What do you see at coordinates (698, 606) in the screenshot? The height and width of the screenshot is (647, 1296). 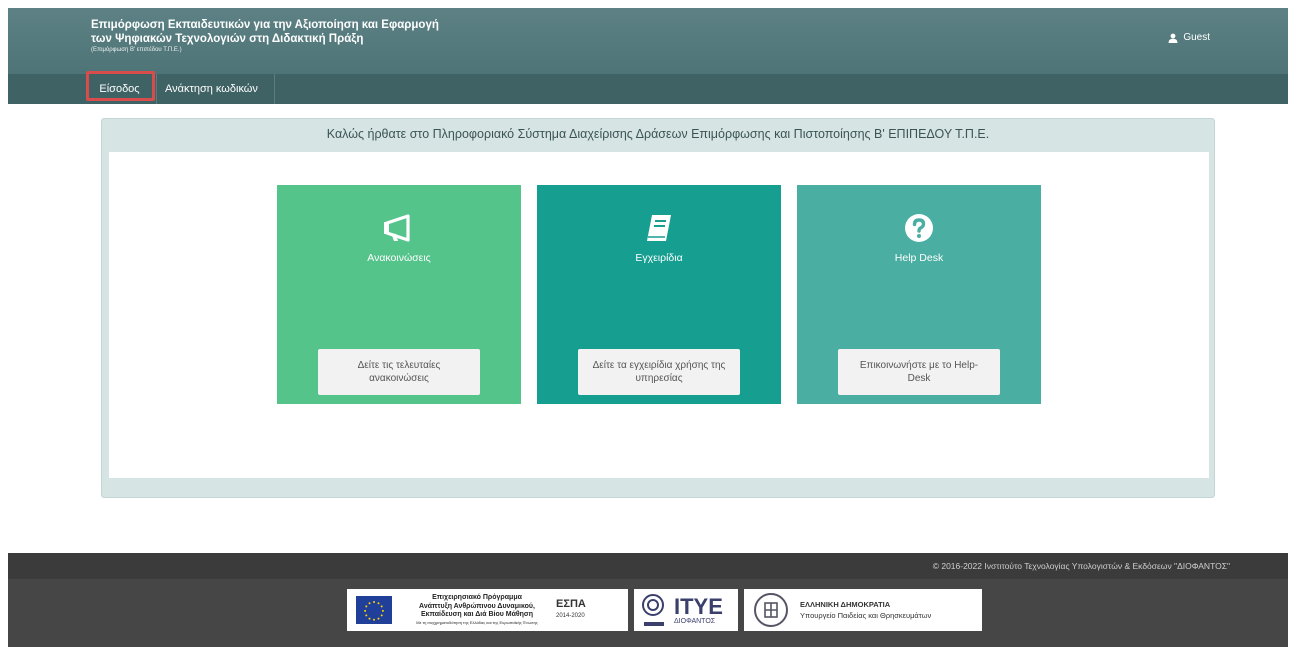 I see `ityc-label: ΙΤΥΕ` at bounding box center [698, 606].